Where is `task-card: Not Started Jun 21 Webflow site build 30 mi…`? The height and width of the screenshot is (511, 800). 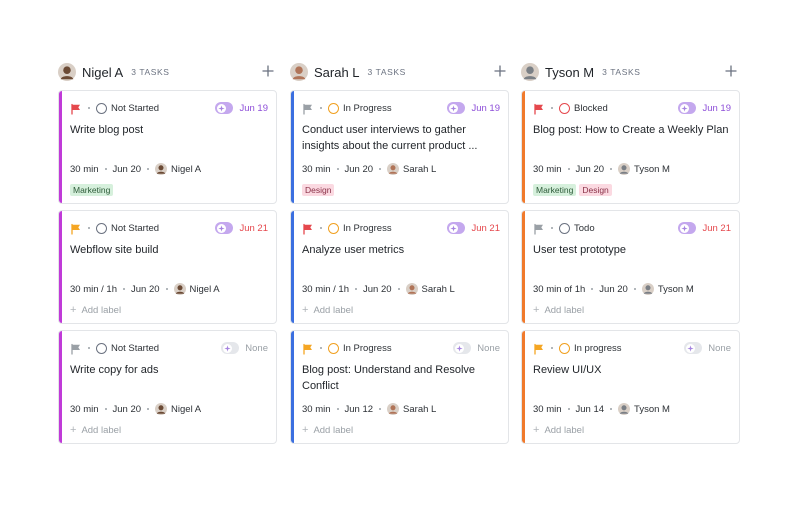
task-card: Not Started Jun 21 Webflow site build 30 mi… is located at coordinates (167, 267).